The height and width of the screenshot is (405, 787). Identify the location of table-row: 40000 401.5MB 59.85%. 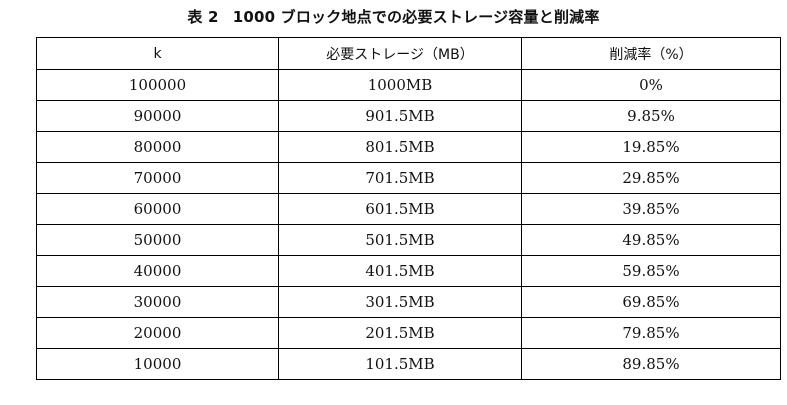
(408, 271).